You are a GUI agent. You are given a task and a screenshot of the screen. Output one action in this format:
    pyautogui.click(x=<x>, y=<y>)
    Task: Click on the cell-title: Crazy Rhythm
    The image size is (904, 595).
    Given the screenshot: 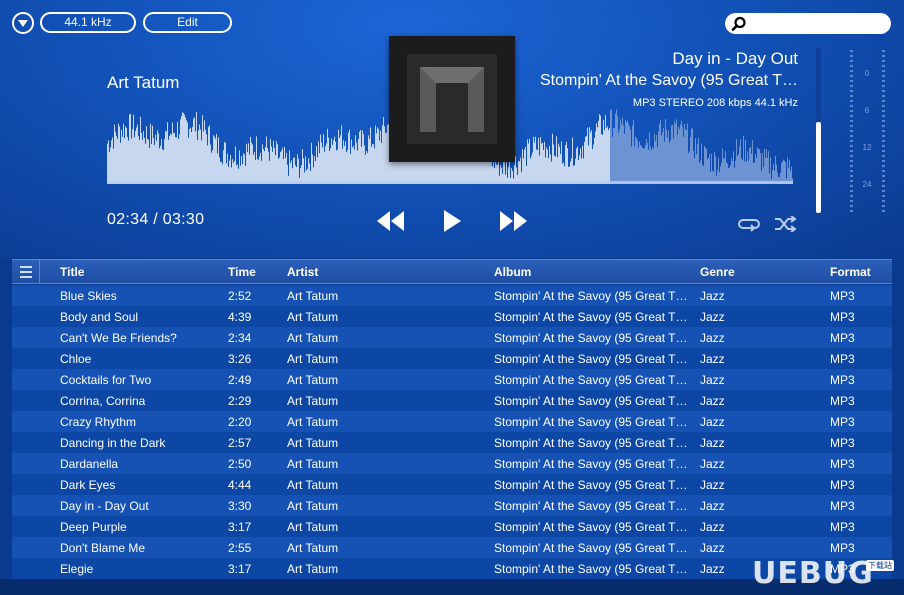 What is the action you would take?
    pyautogui.click(x=98, y=422)
    